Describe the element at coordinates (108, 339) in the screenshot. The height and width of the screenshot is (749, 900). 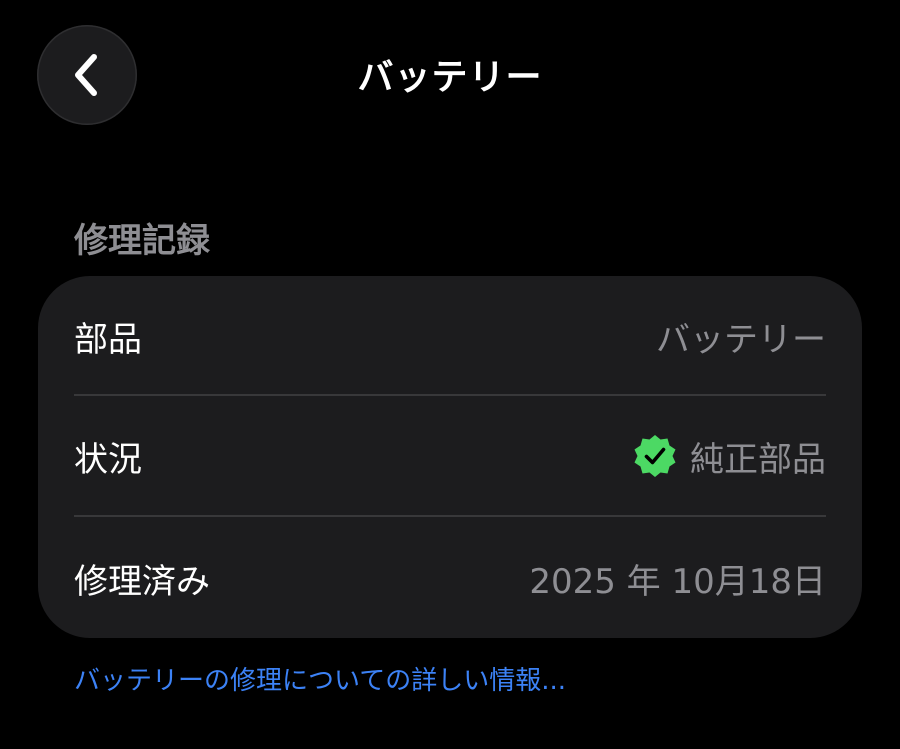
I see `row-part-label: 部品` at that location.